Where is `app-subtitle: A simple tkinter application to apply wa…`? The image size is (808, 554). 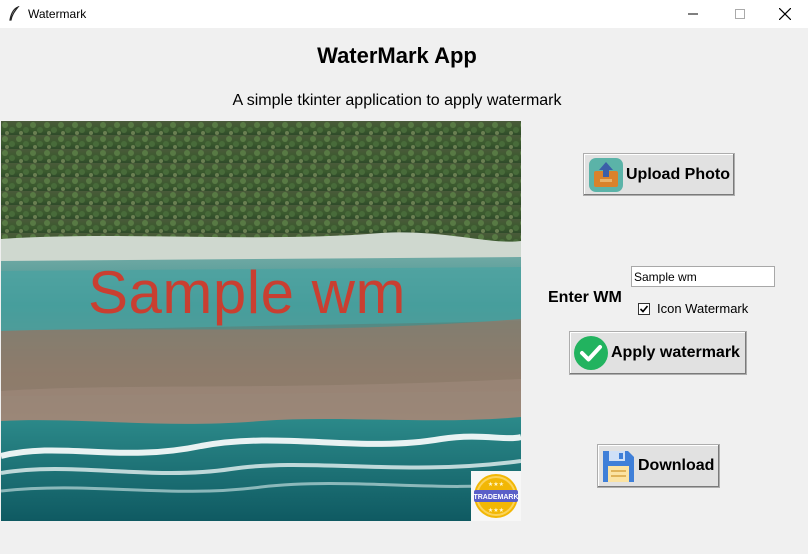 app-subtitle: A simple tkinter application to apply wa… is located at coordinates (397, 100).